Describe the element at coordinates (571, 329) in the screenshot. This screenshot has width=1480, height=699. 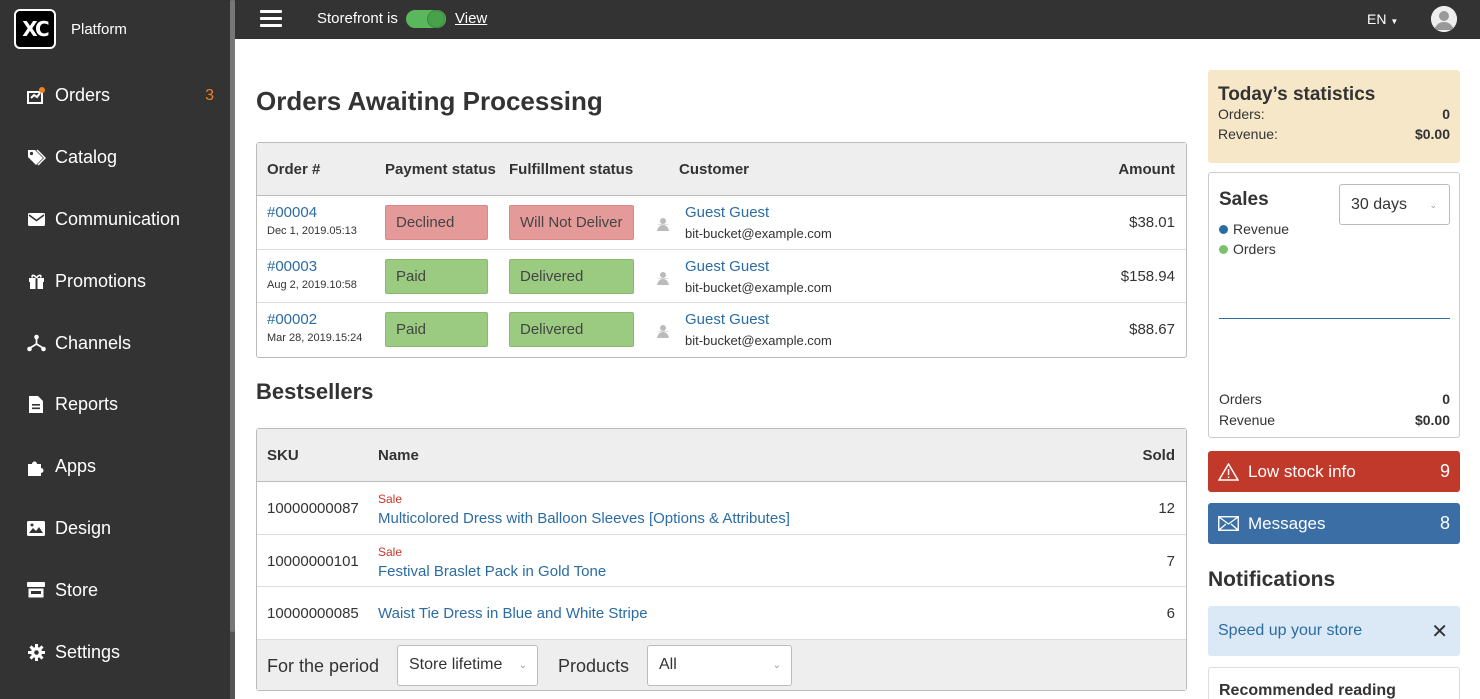
I see `fulfillment-status-badge: Delivered` at that location.